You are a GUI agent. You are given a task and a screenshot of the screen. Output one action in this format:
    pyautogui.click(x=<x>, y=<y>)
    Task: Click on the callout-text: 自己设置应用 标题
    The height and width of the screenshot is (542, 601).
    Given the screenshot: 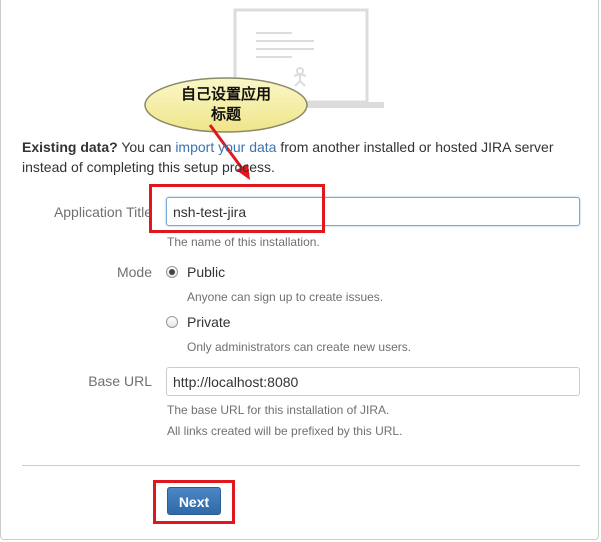 What is the action you would take?
    pyautogui.click(x=225, y=104)
    